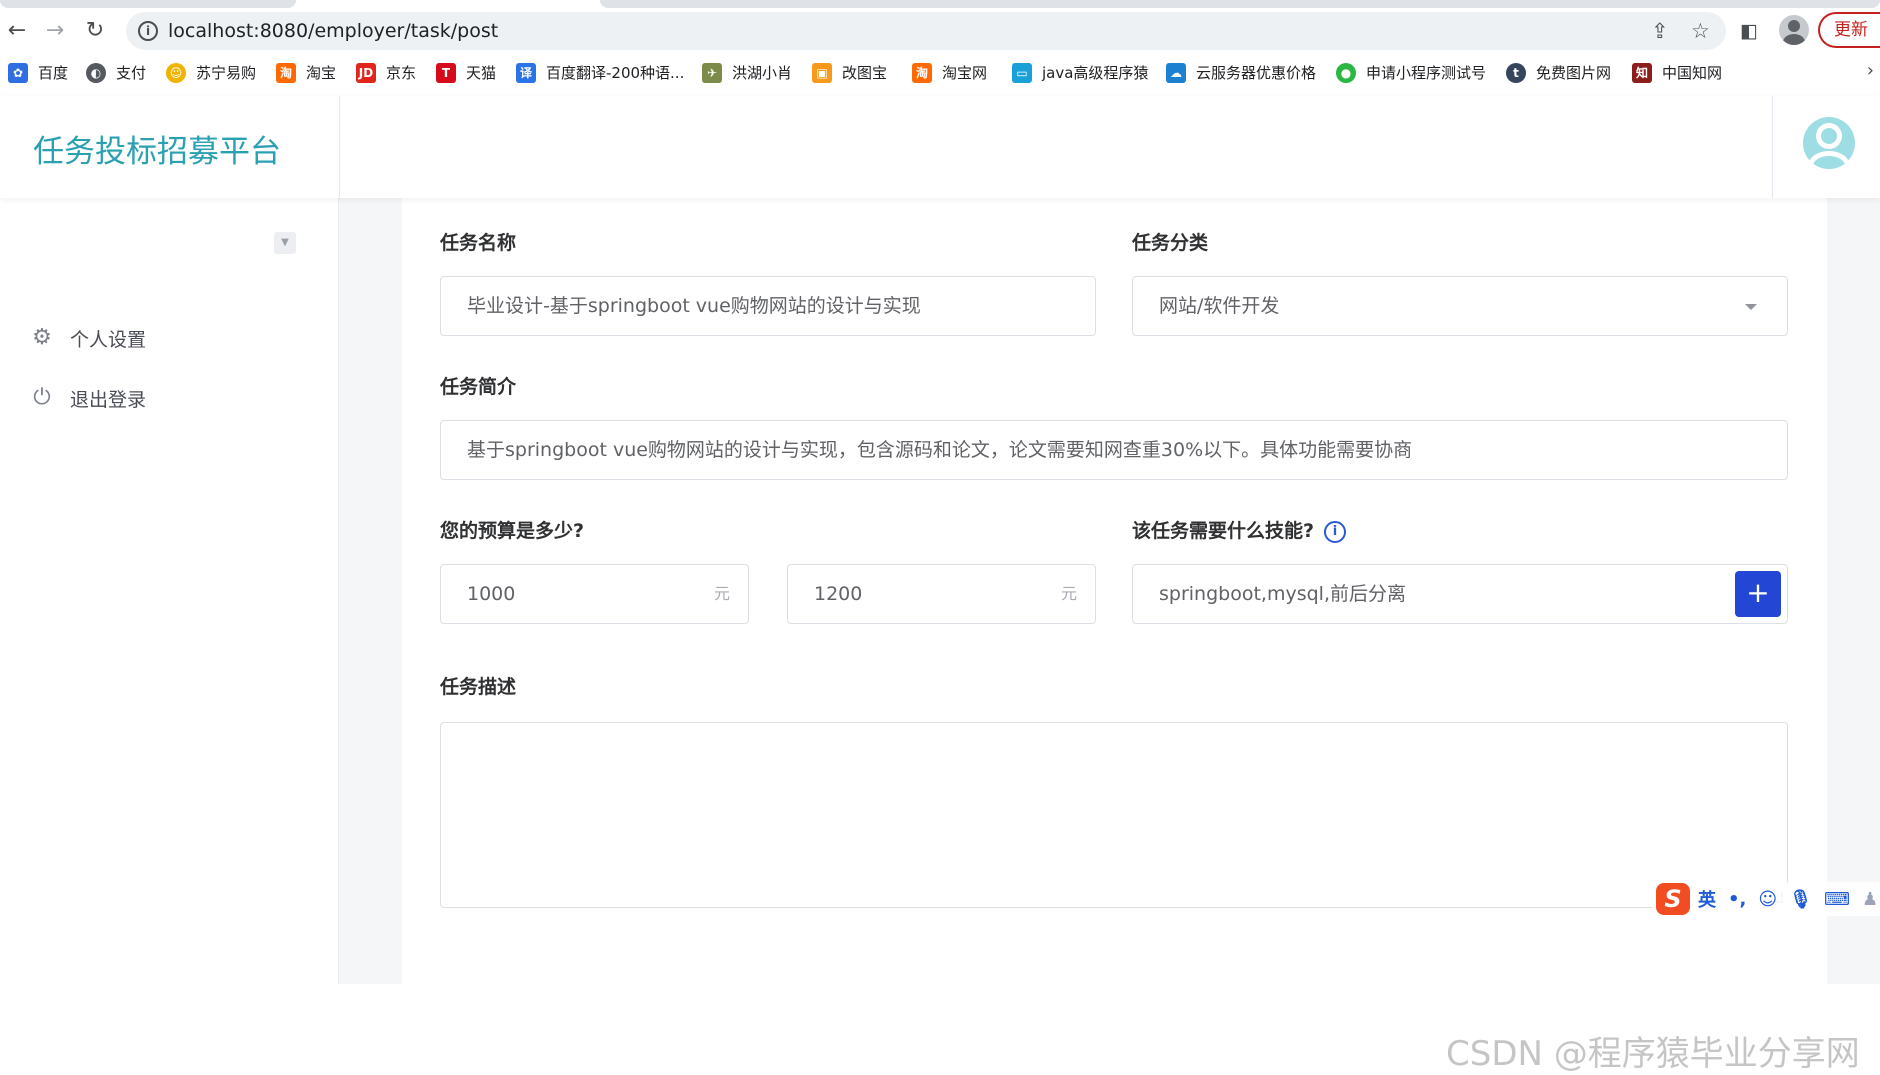 The width and height of the screenshot is (1880, 1075). What do you see at coordinates (1653, 1054) in the screenshot?
I see `watermark: CSDN @程序猿毕业分享网` at bounding box center [1653, 1054].